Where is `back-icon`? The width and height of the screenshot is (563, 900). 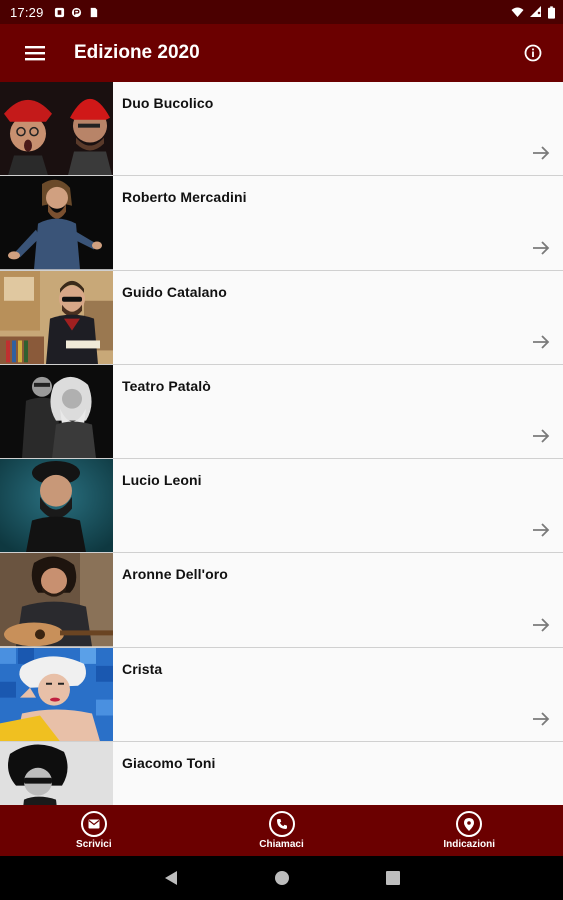 back-icon is located at coordinates (171, 878).